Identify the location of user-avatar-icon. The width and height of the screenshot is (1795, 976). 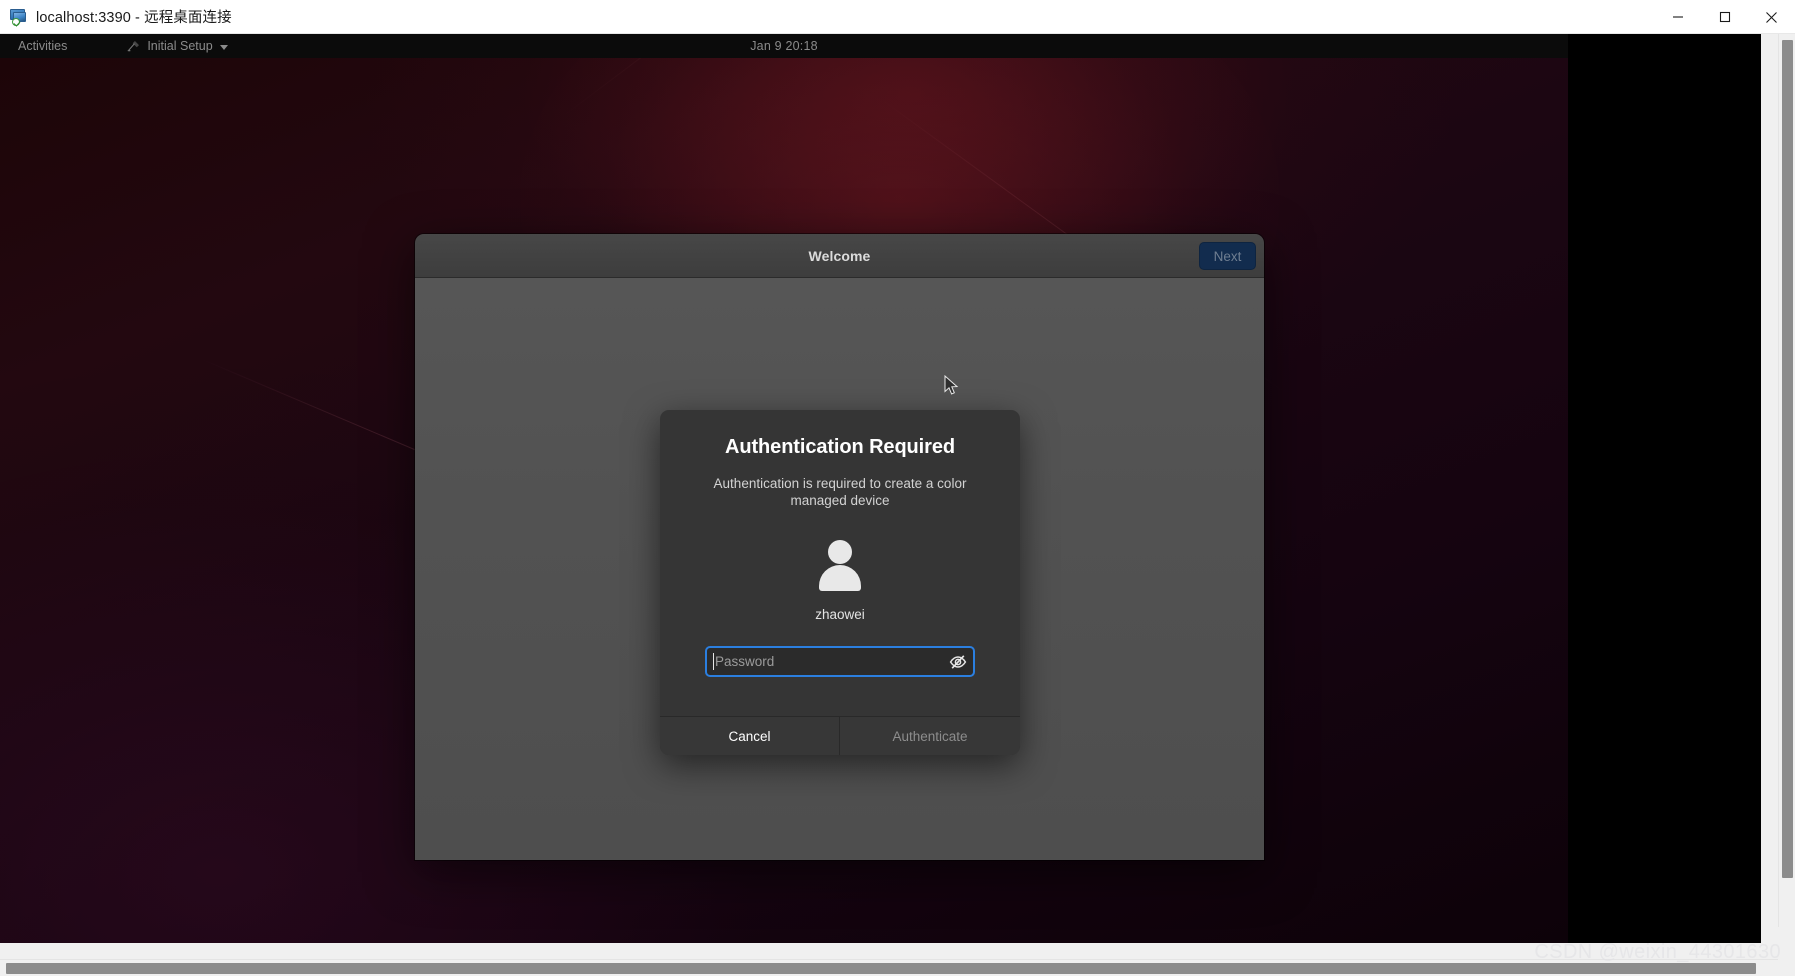
(840, 567).